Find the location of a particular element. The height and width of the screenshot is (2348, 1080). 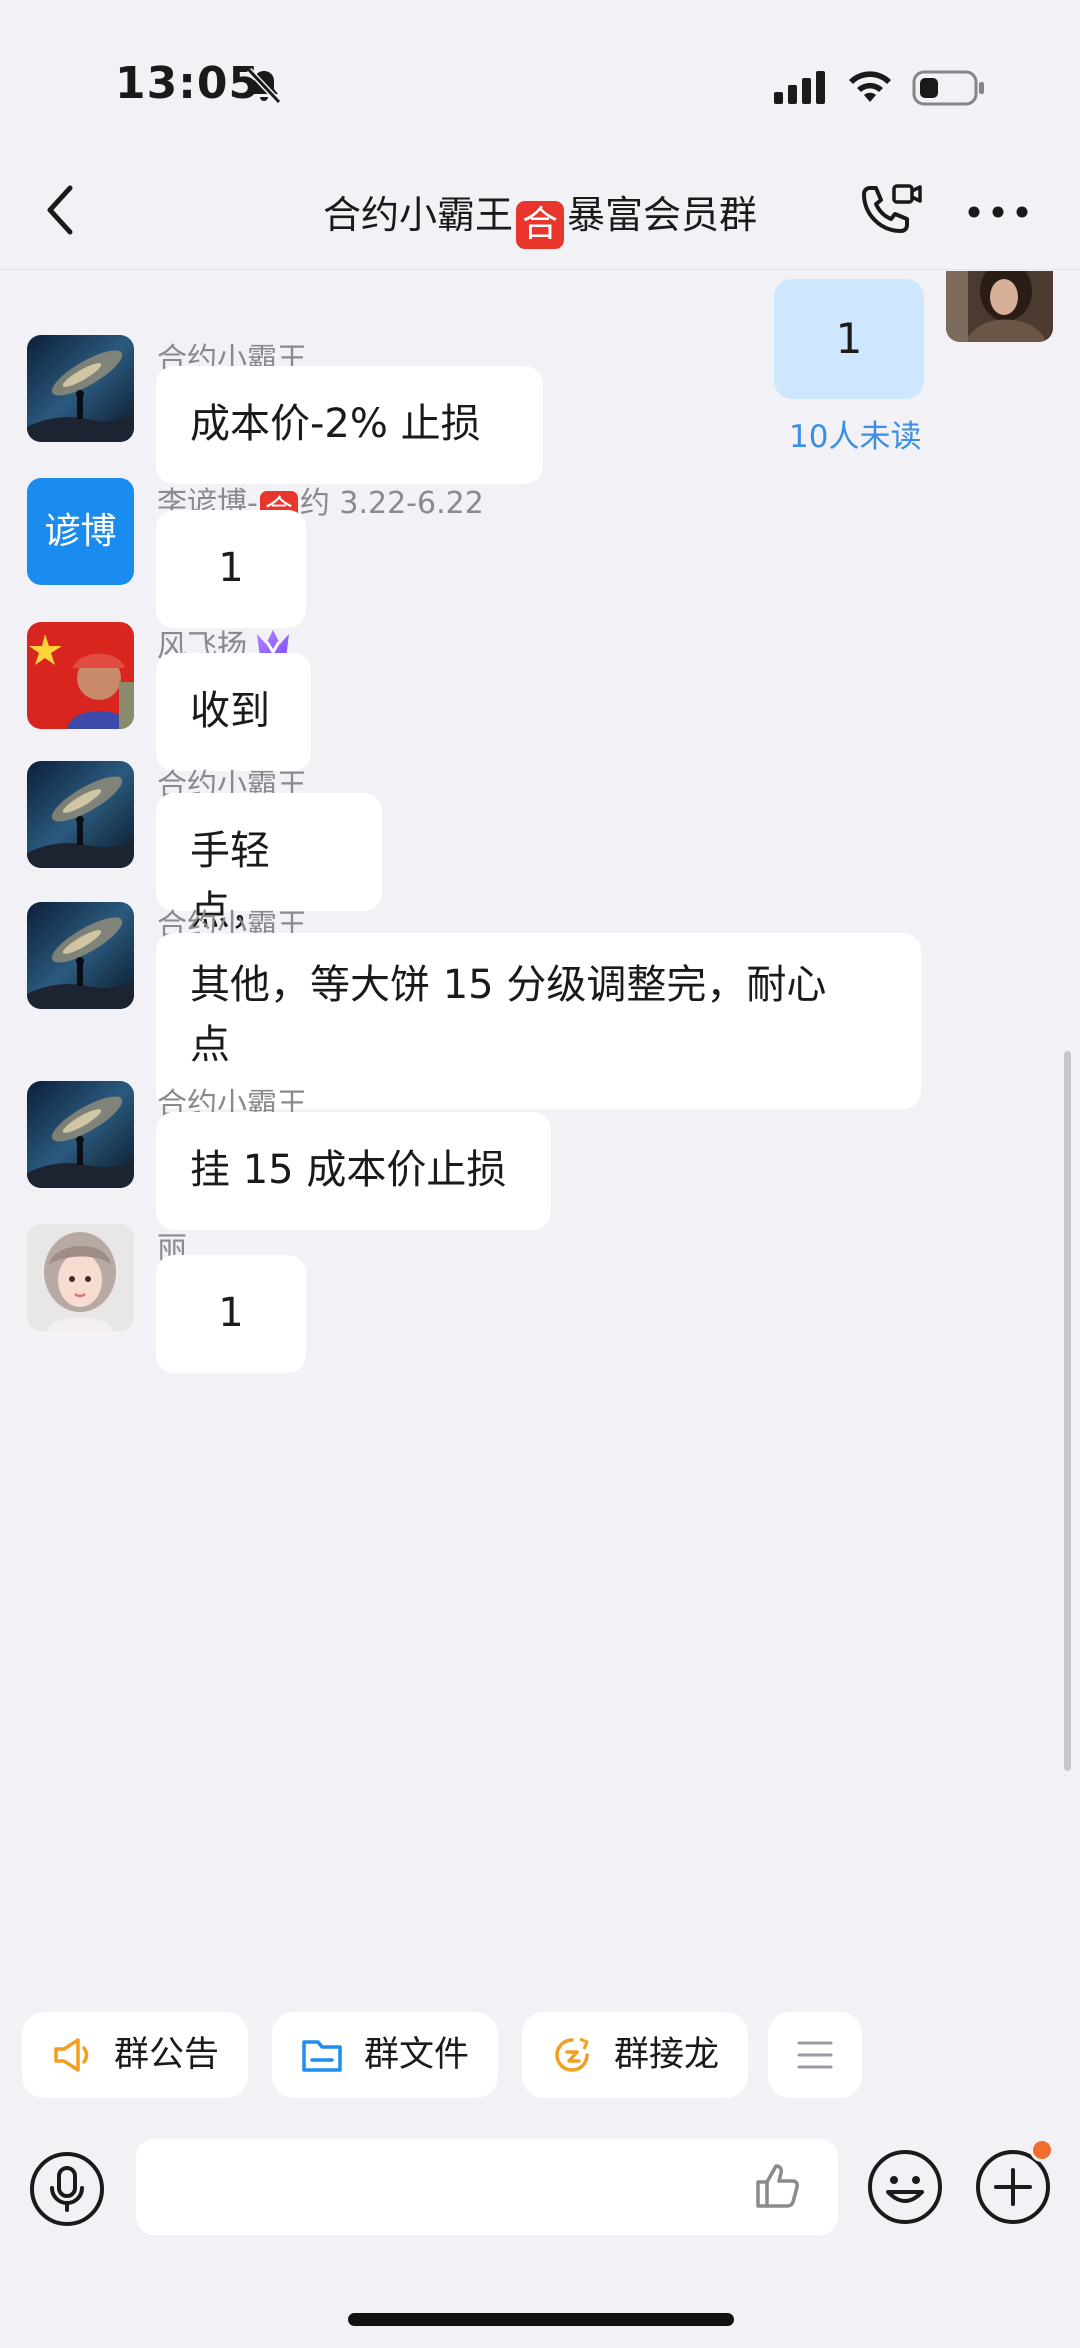

chat-title-text: 合约小霸王 is located at coordinates (417, 215).